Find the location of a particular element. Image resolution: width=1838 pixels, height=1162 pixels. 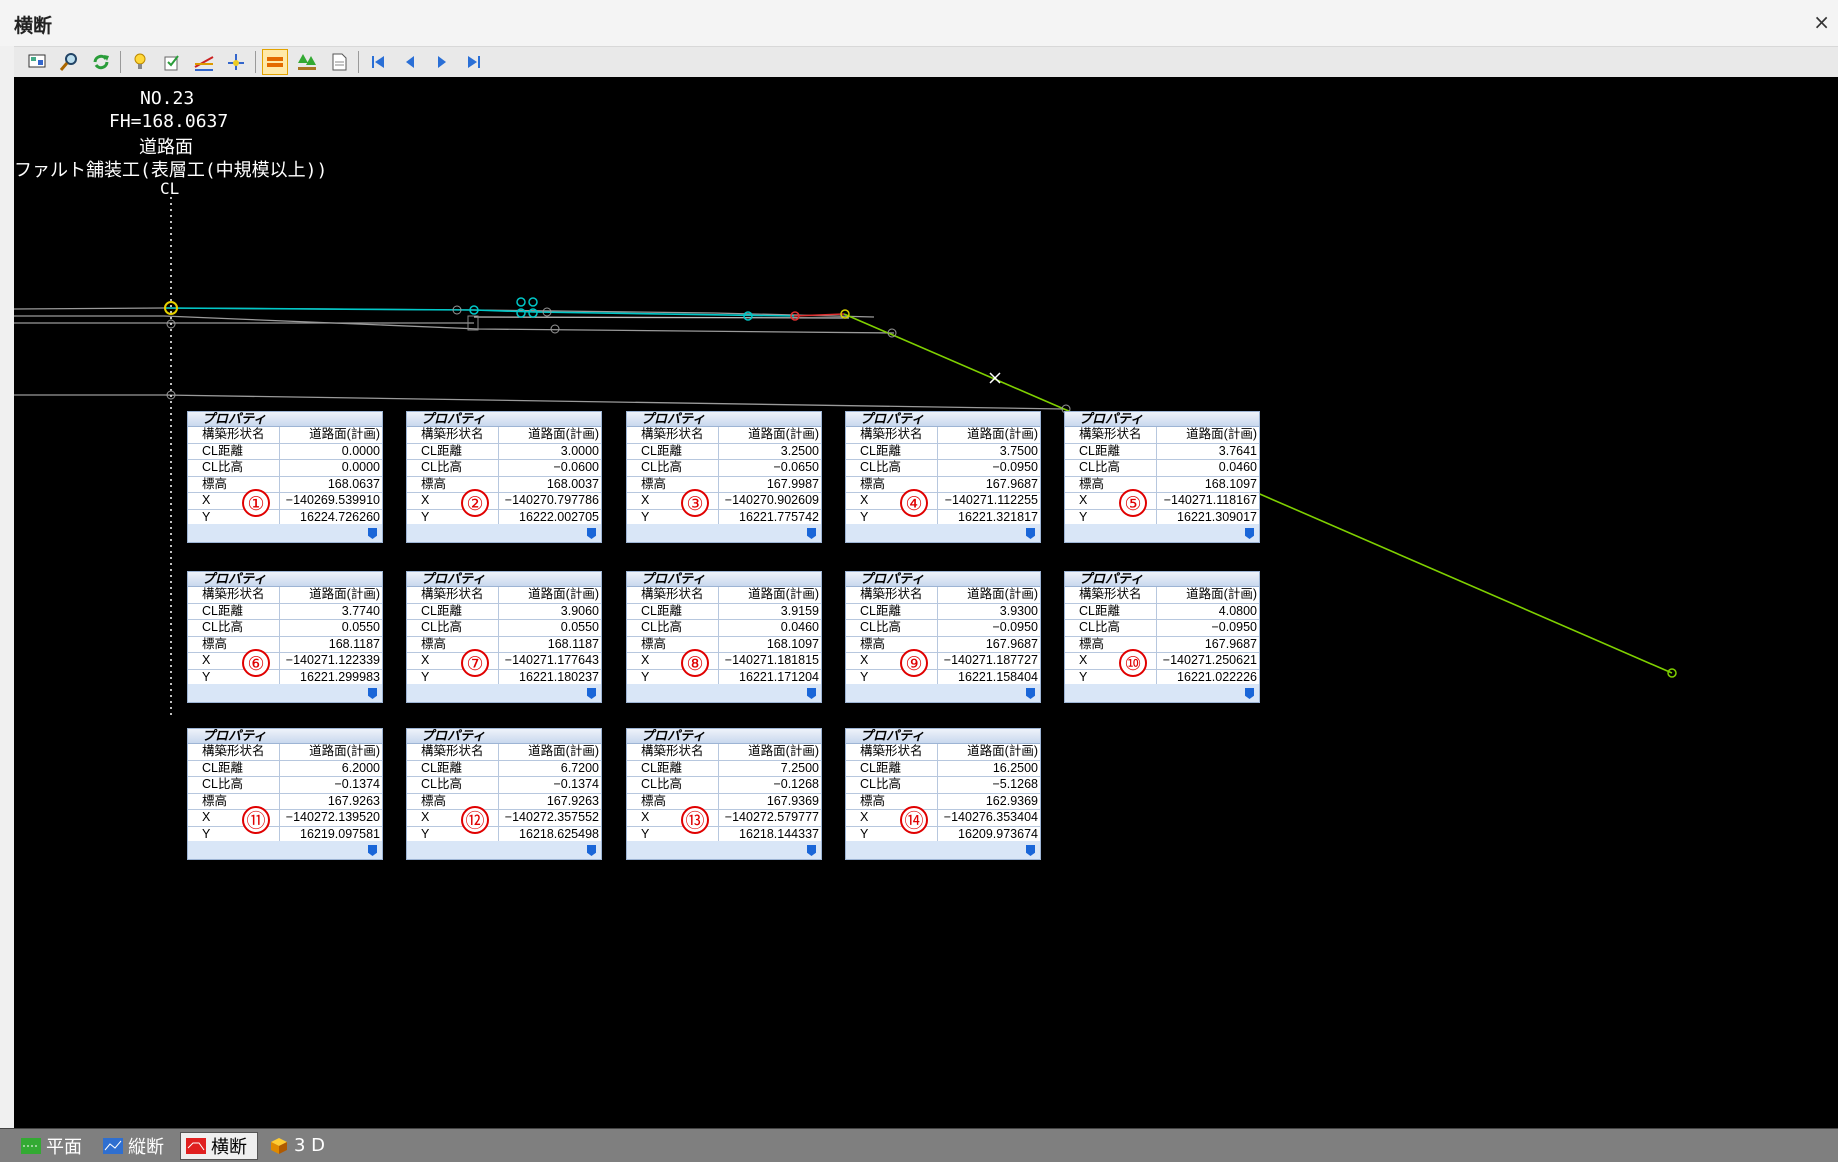

property-value: 7.2500 is located at coordinates (799, 767).